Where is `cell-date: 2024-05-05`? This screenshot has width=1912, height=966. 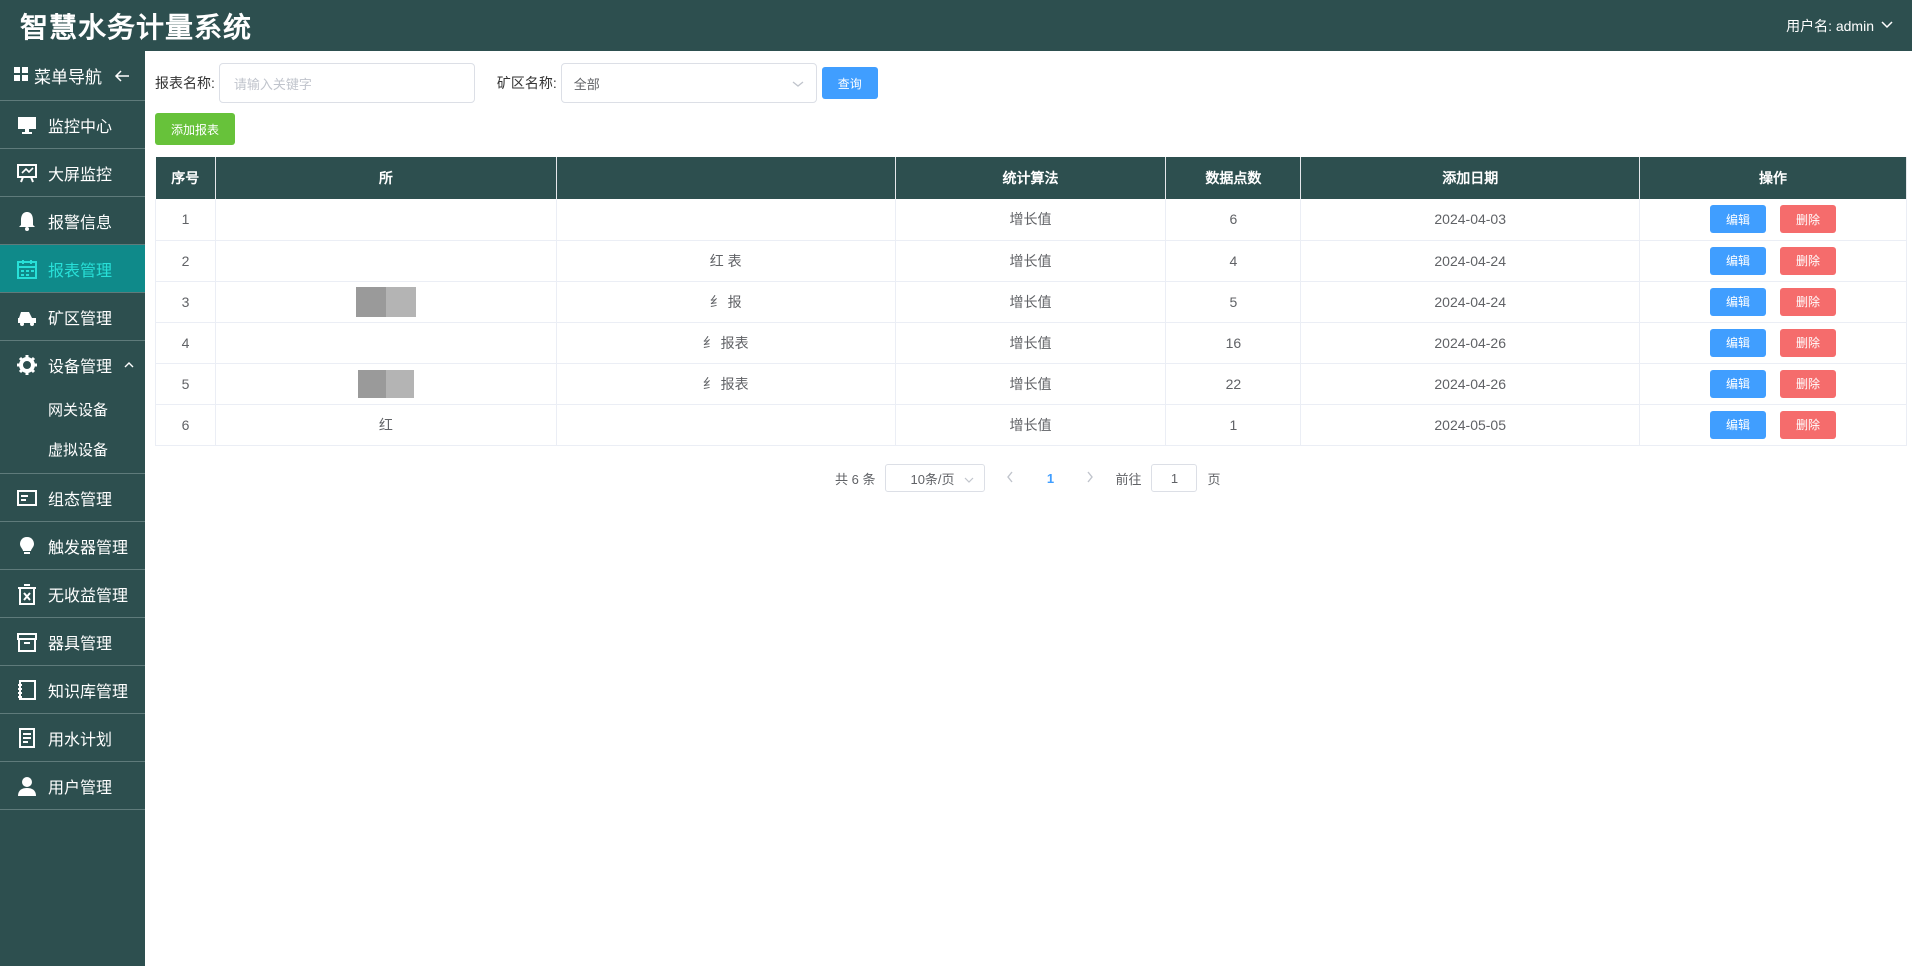
cell-date: 2024-05-05 is located at coordinates (1470, 425).